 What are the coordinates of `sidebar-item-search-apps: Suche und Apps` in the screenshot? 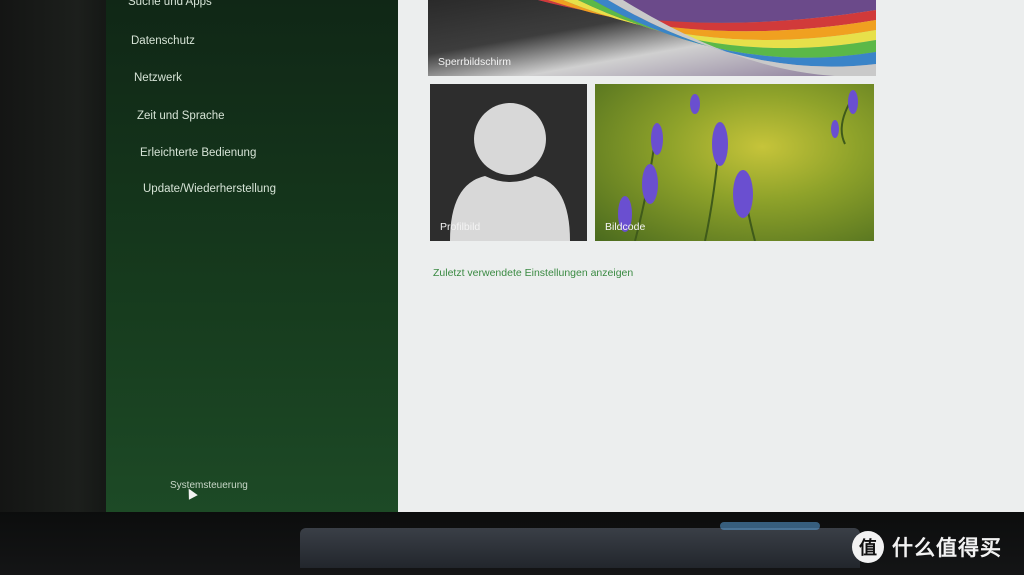 It's located at (170, 4).